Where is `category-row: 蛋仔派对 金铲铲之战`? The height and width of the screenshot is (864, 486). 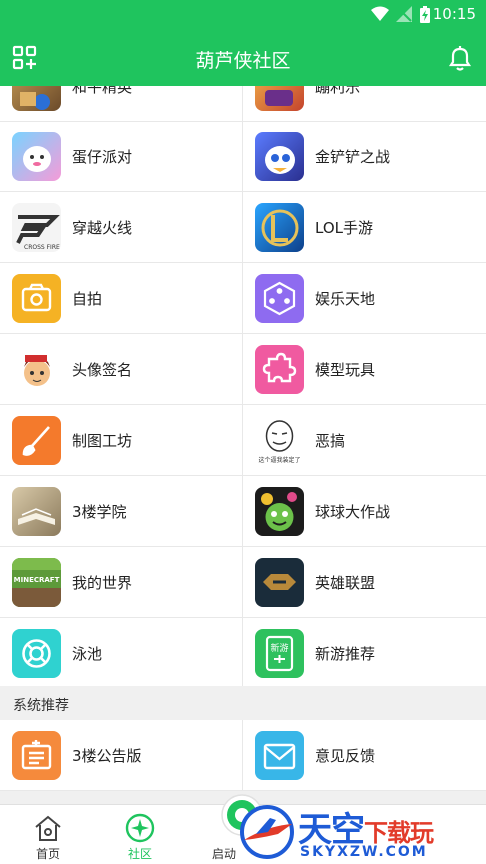
category-row: 蛋仔派对 金铲铲之战 is located at coordinates (243, 156).